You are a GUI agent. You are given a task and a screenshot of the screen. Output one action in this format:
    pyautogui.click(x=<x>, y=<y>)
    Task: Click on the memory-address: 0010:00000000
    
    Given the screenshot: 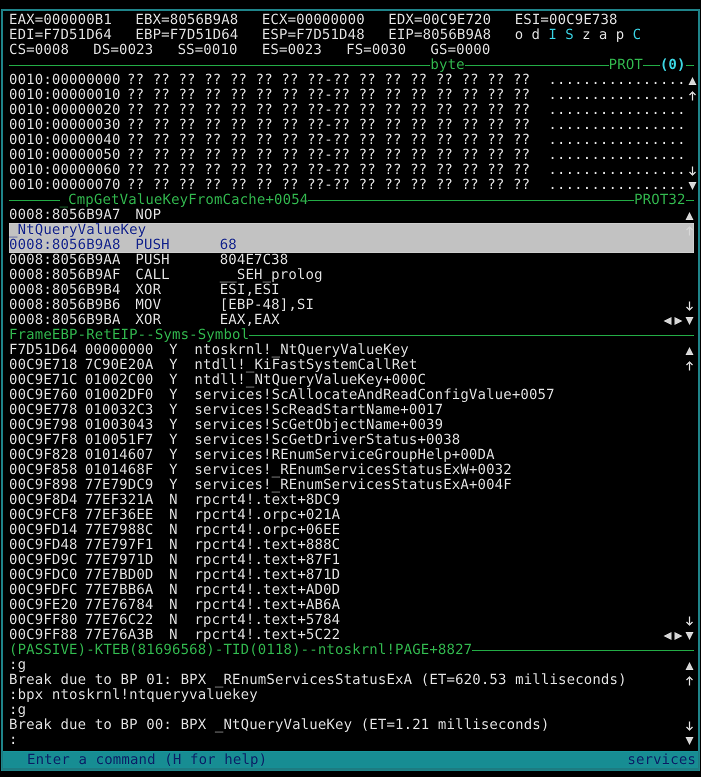 What is the action you would take?
    pyautogui.click(x=65, y=80)
    